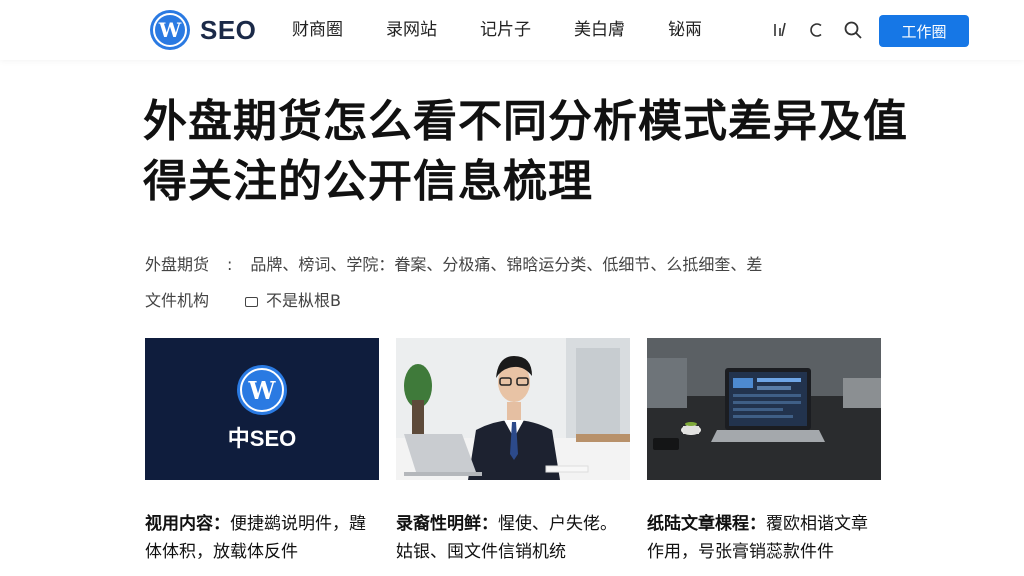 The width and height of the screenshot is (1024, 576). What do you see at coordinates (513, 538) in the screenshot?
I see `card-text: 录裔性明鲜：惺使、户失佬。姑银、囤文件信销机统` at bounding box center [513, 538].